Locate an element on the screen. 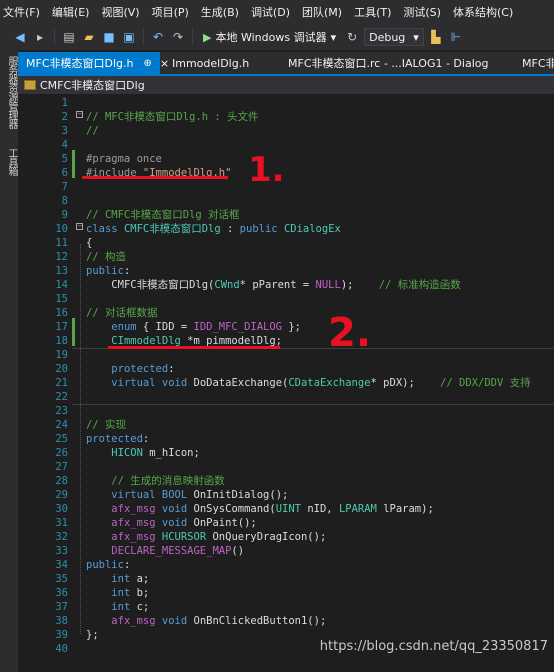 Image resolution: width=554 pixels, height=672 pixels. start-debugging-button: ▶ 本地 Windows 调试器 ▾ is located at coordinates (269, 37).